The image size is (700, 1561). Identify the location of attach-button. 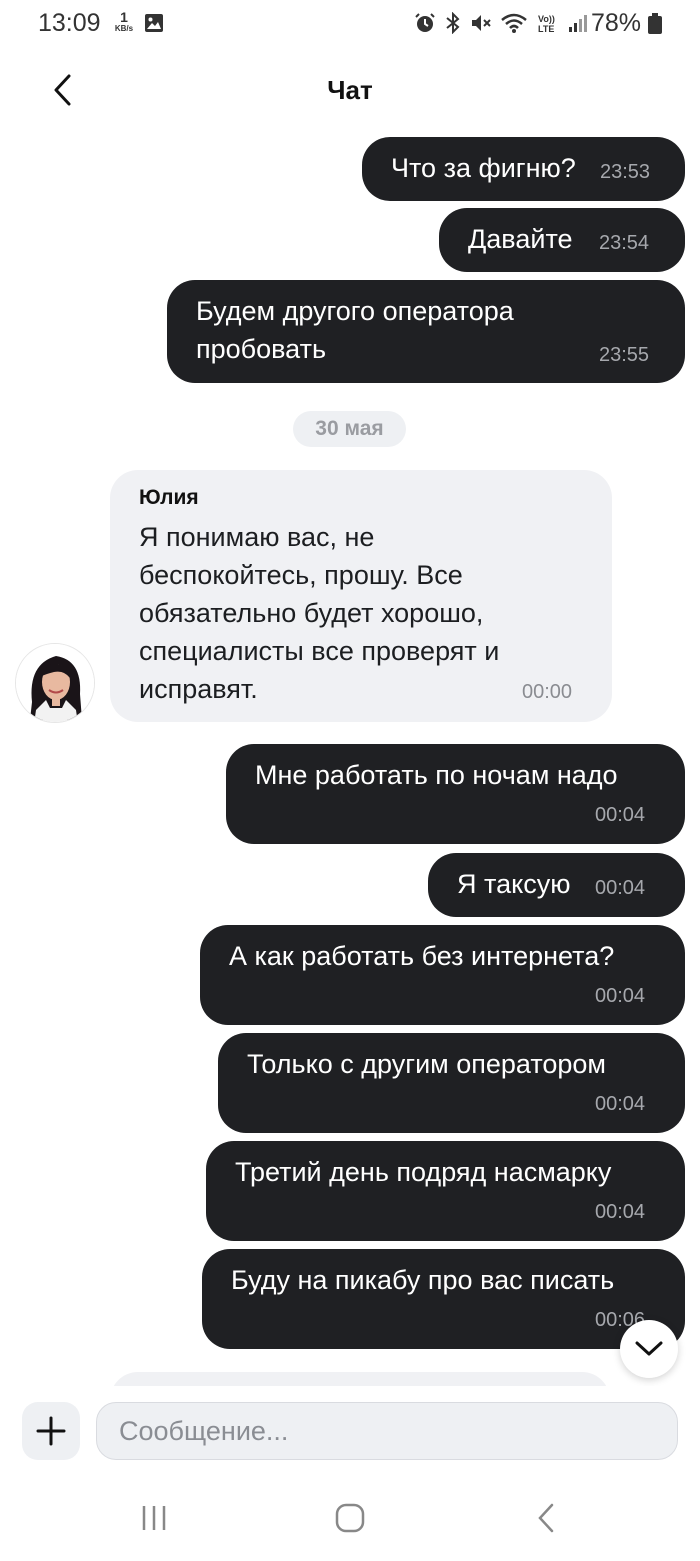
(51, 1431).